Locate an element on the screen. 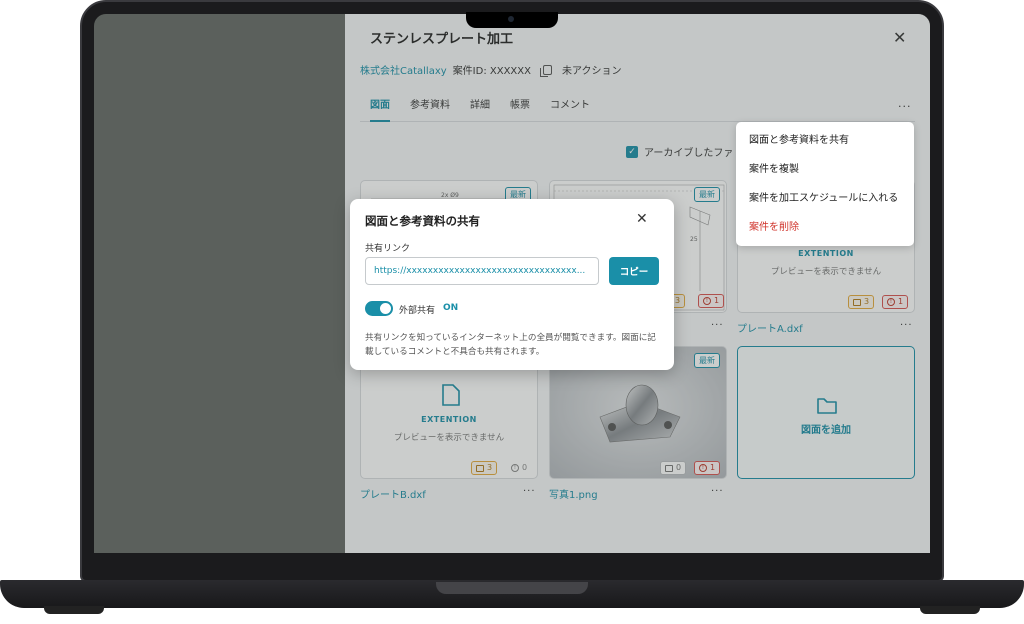  camera-icon is located at coordinates (511, 19).